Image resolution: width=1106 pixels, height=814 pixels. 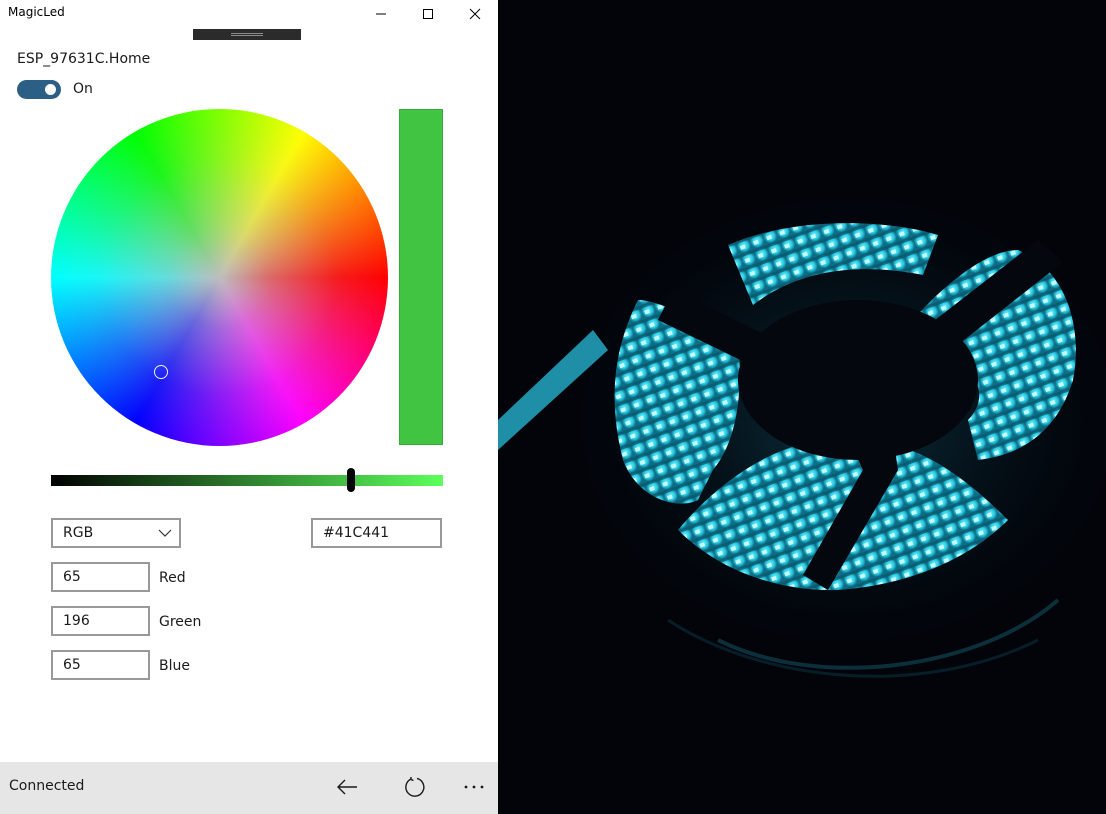 What do you see at coordinates (83, 89) in the screenshot?
I see `power-toggle-label: On` at bounding box center [83, 89].